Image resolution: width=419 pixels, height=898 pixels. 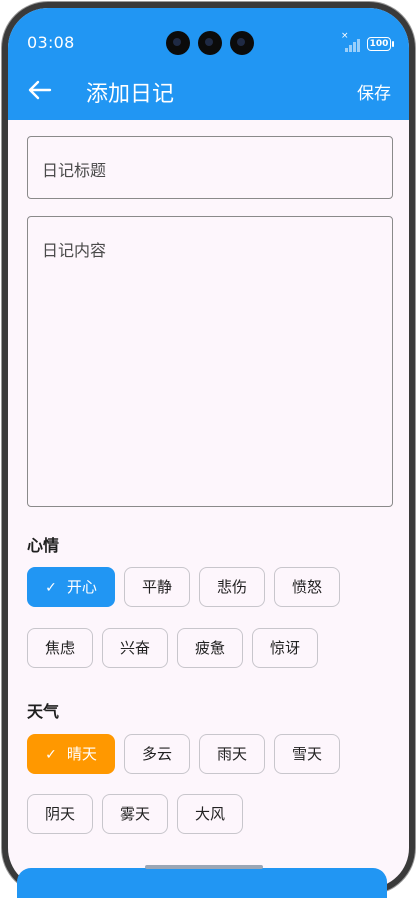 I want to click on bottom-action-bar, so click(x=202, y=883).